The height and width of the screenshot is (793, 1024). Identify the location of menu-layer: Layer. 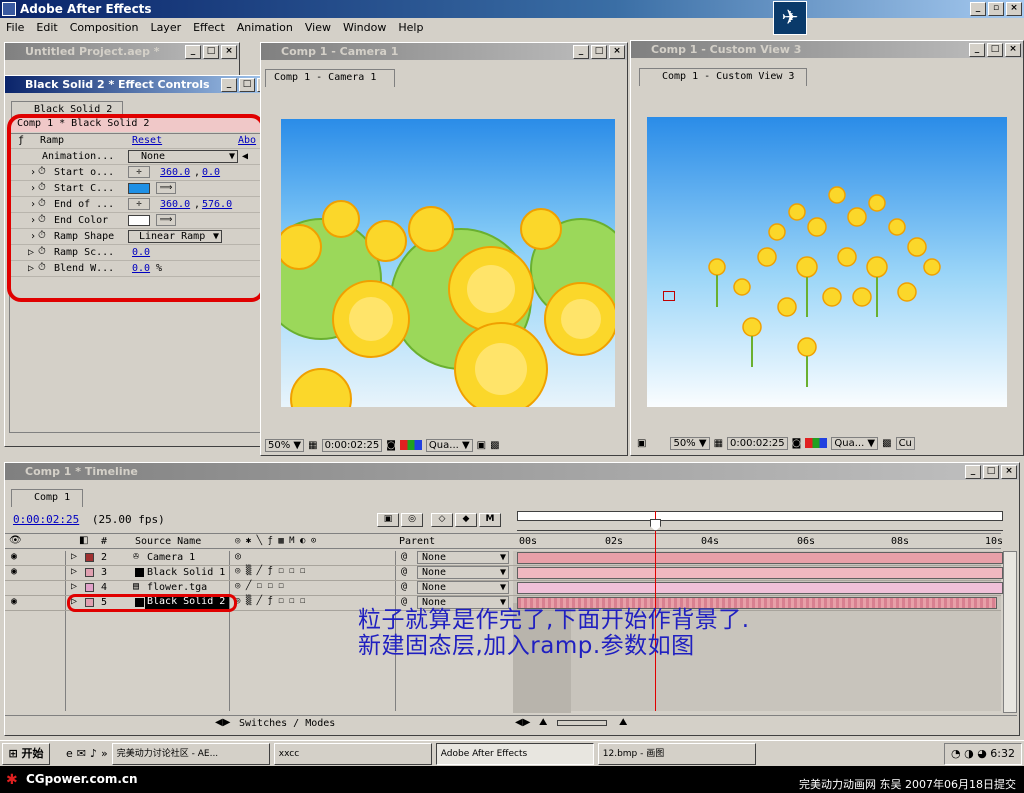
(165, 28).